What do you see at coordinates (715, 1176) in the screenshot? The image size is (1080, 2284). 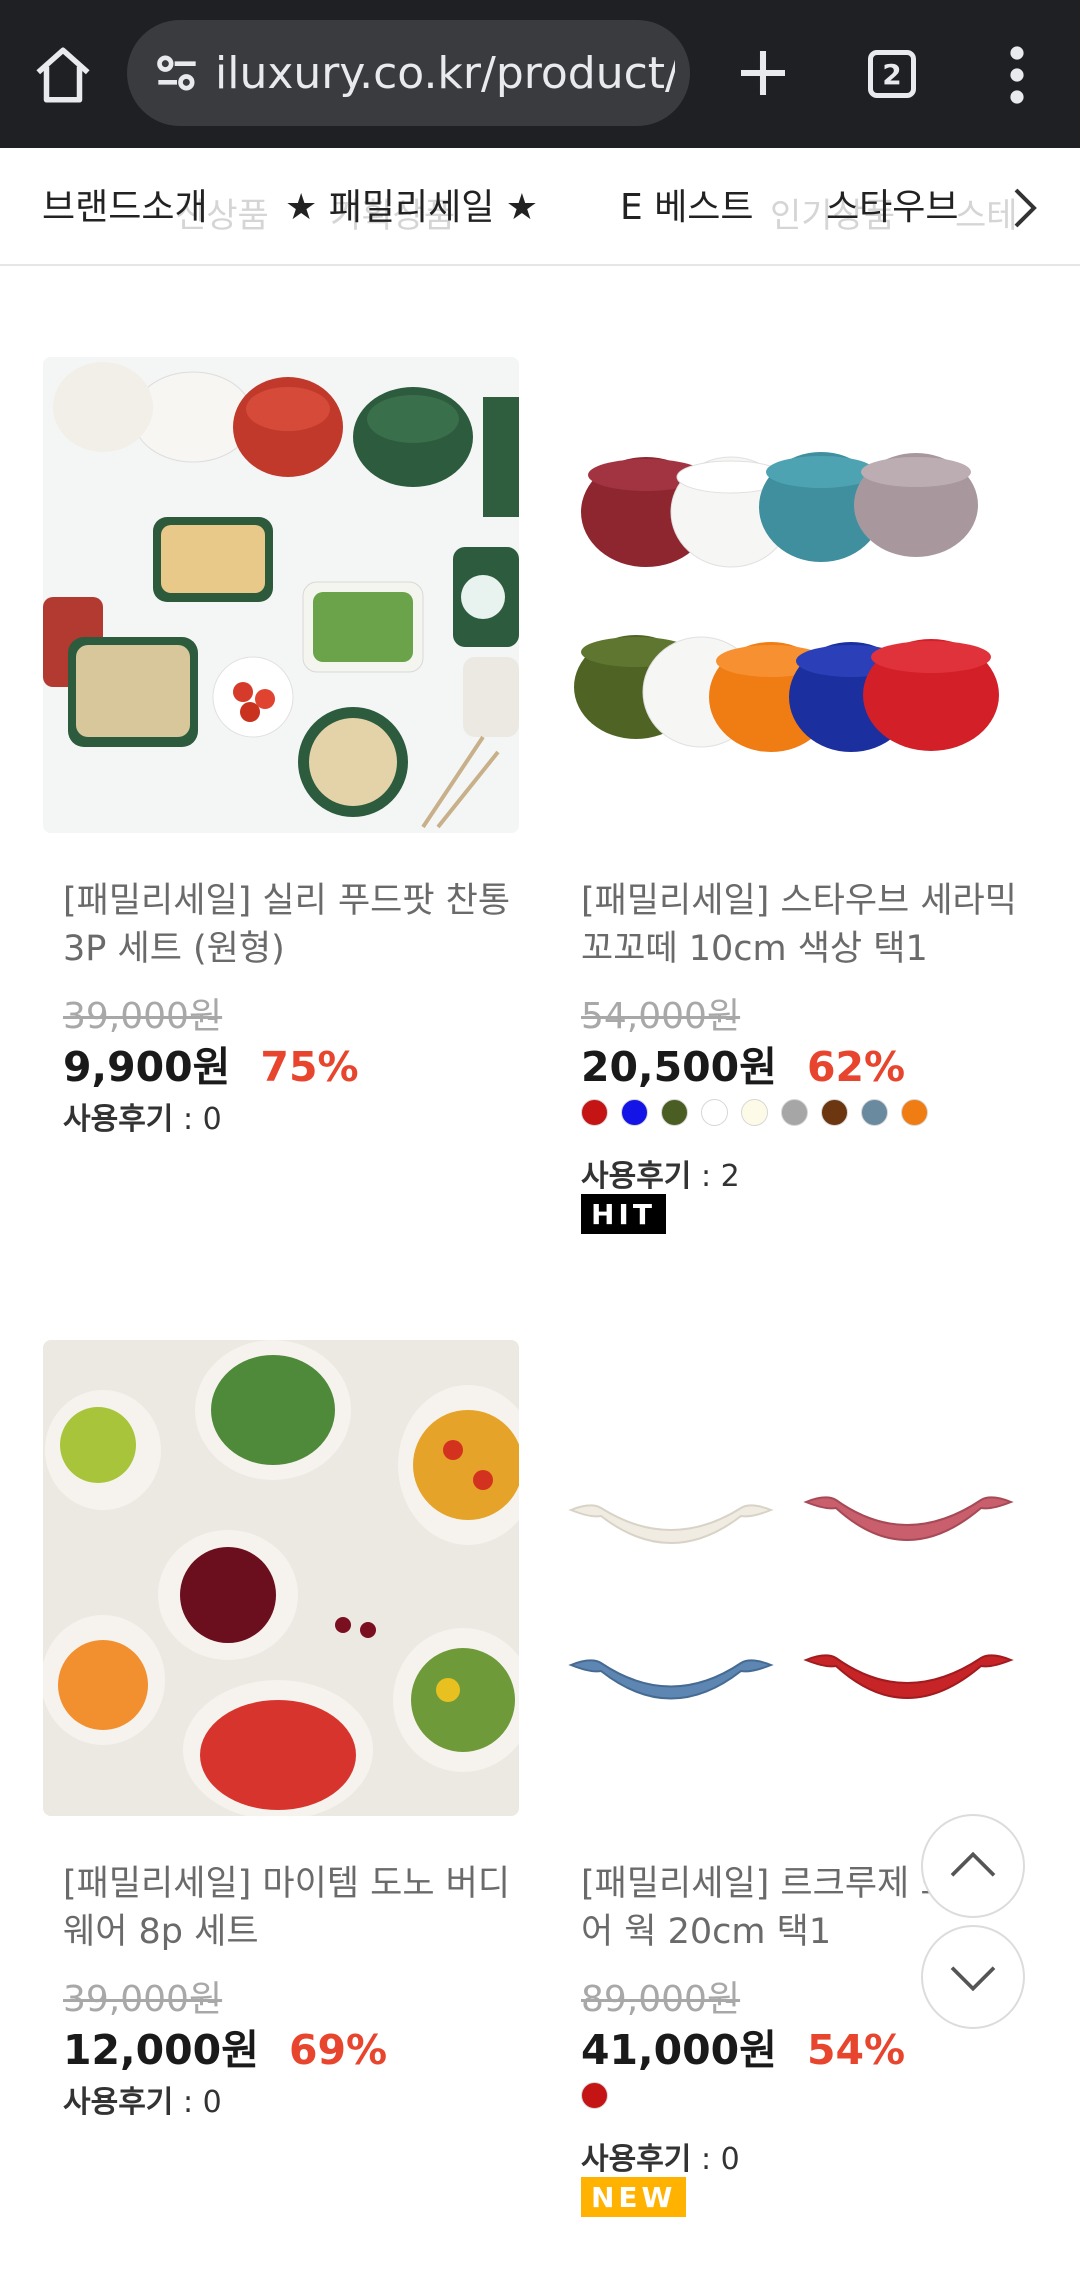 I see `review-value: : 2` at bounding box center [715, 1176].